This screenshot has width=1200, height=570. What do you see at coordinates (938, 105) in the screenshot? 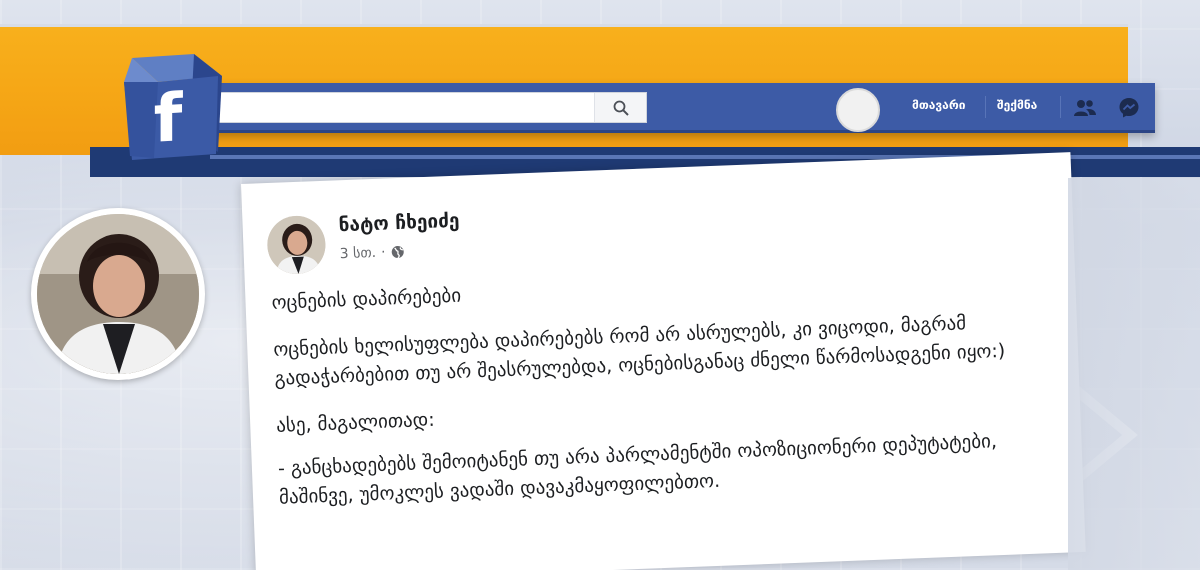
I see `nav-home-link: მთავარი` at bounding box center [938, 105].